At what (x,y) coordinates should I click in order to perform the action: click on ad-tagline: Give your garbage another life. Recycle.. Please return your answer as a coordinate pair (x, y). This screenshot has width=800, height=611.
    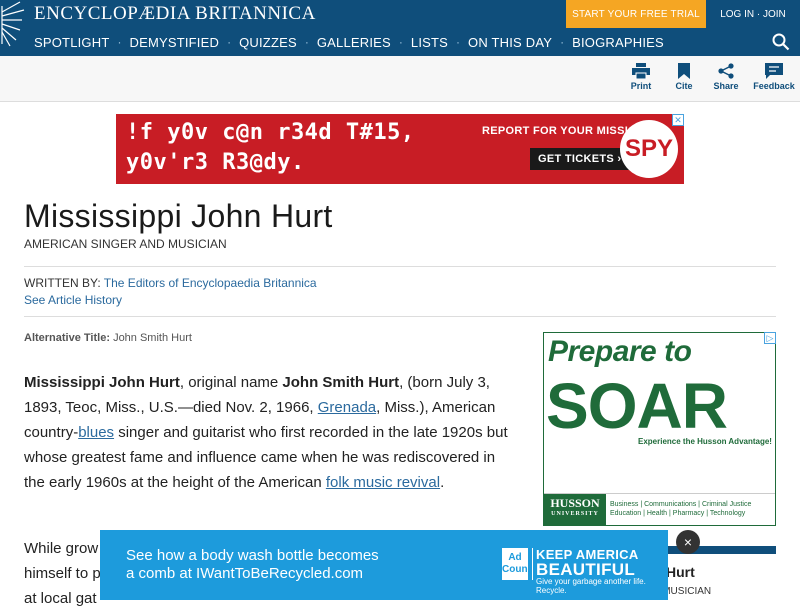
    Looking at the image, I should click on (591, 586).